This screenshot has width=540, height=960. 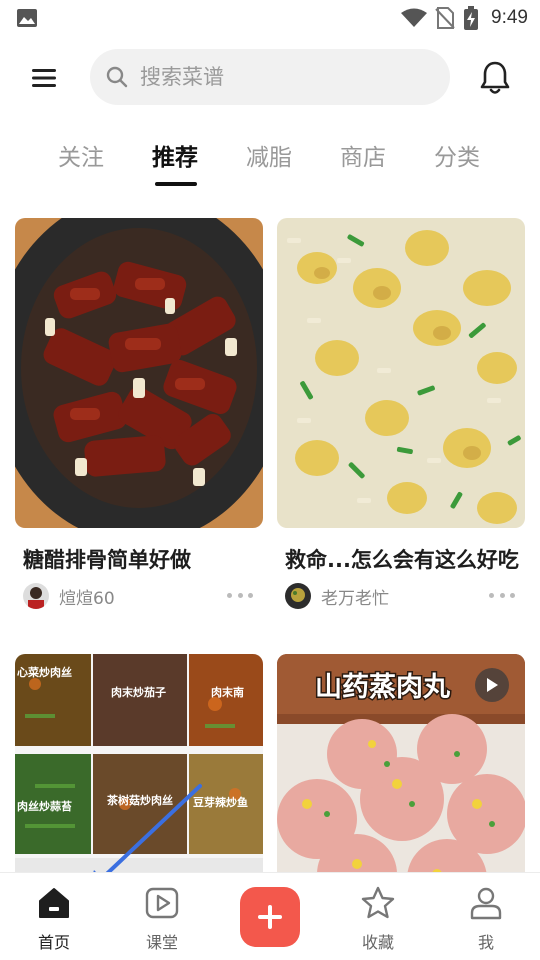 What do you see at coordinates (445, 18) in the screenshot?
I see `no-sim-icon` at bounding box center [445, 18].